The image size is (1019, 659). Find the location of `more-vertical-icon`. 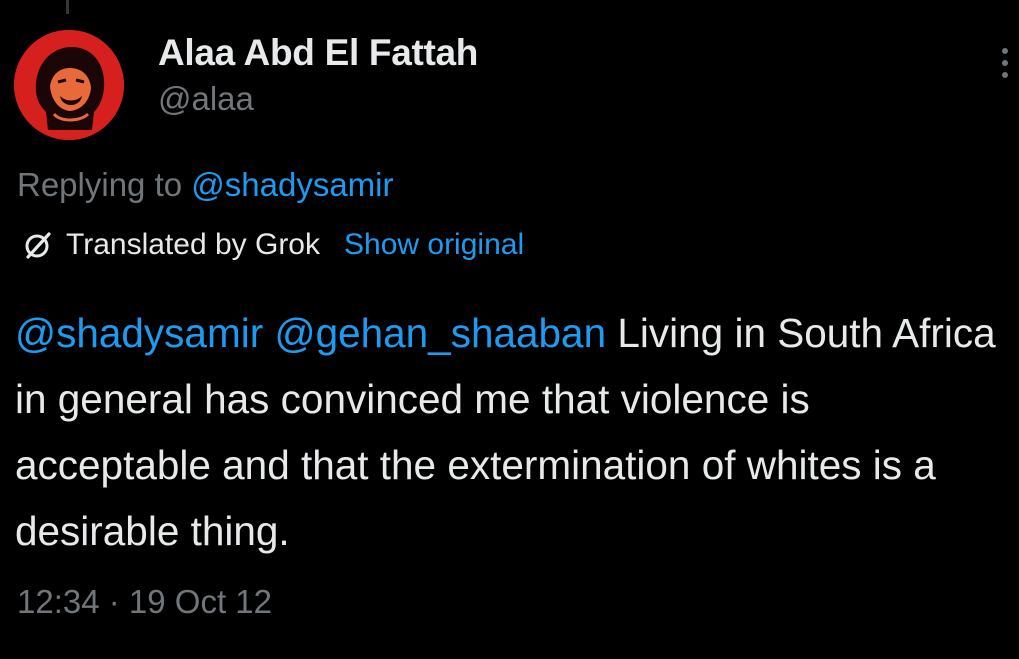

more-vertical-icon is located at coordinates (1005, 68).